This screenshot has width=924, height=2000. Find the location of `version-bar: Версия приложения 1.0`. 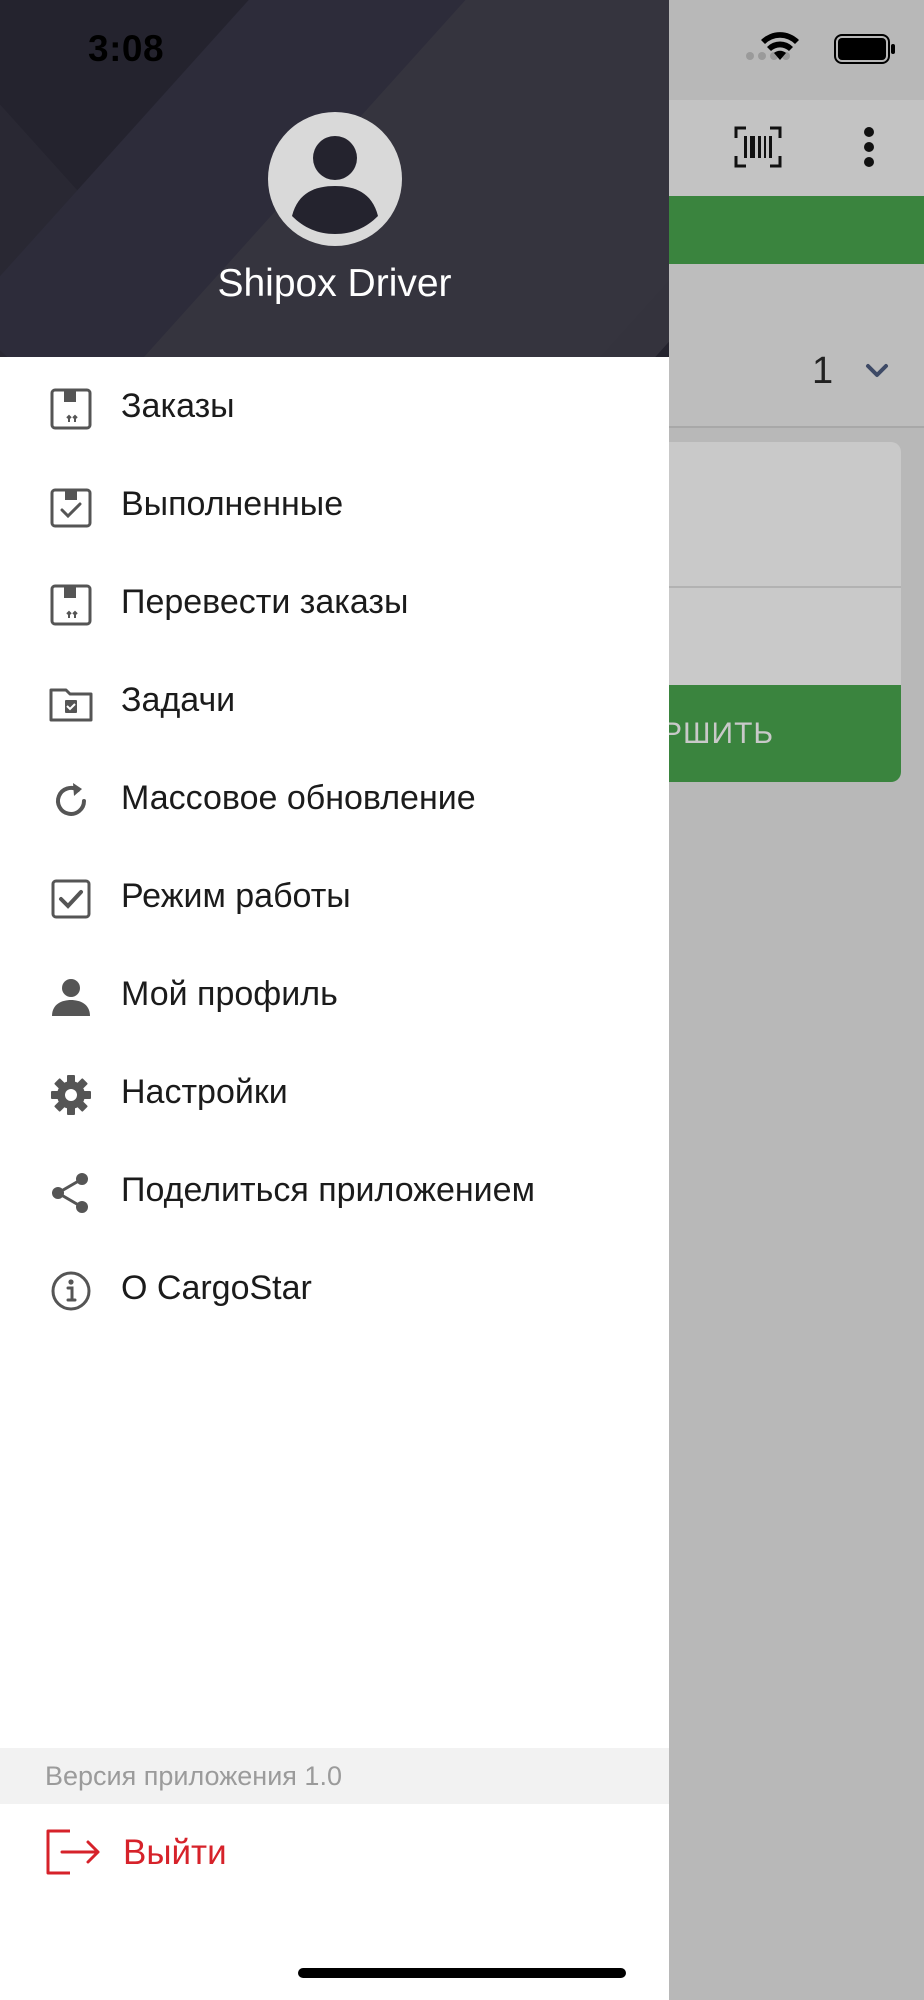

version-bar: Версия приложения 1.0 is located at coordinates (334, 1776).